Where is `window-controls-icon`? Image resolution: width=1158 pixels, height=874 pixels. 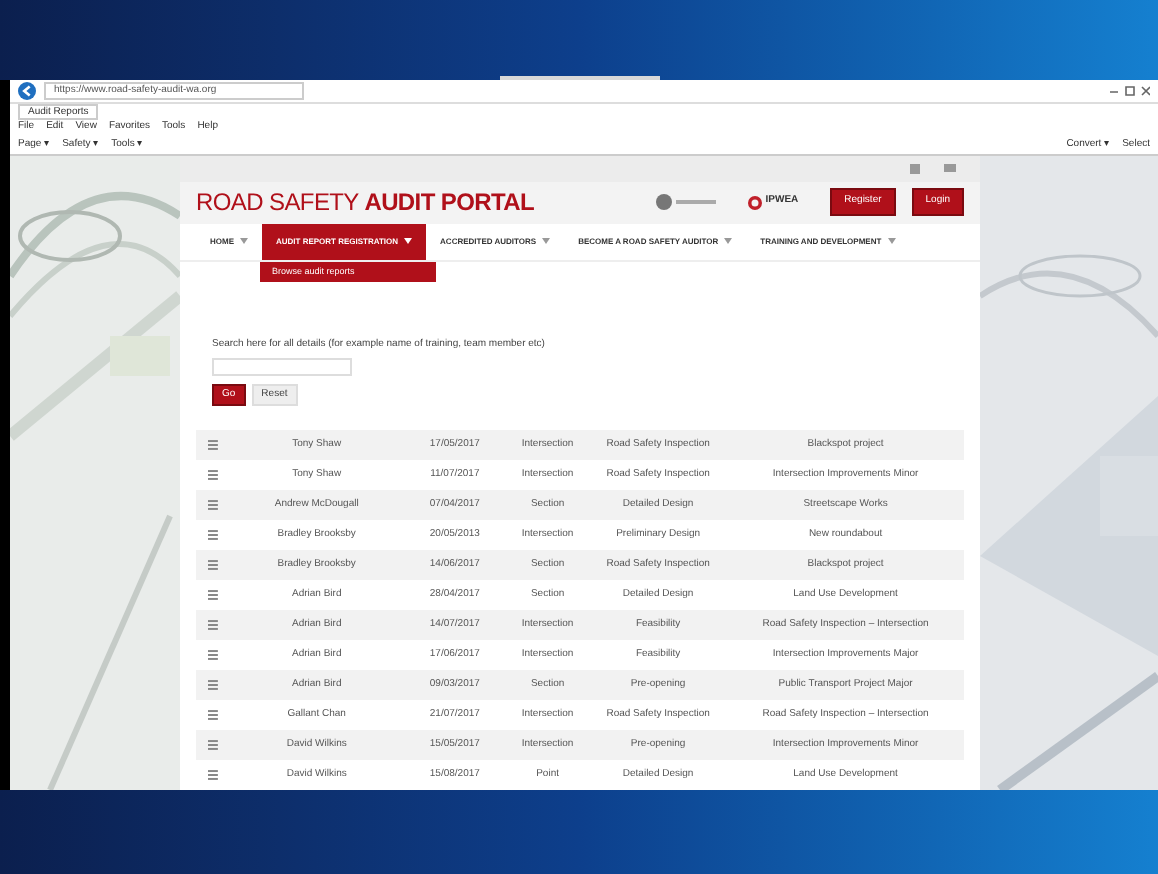
window-controls-icon is located at coordinates (1130, 91).